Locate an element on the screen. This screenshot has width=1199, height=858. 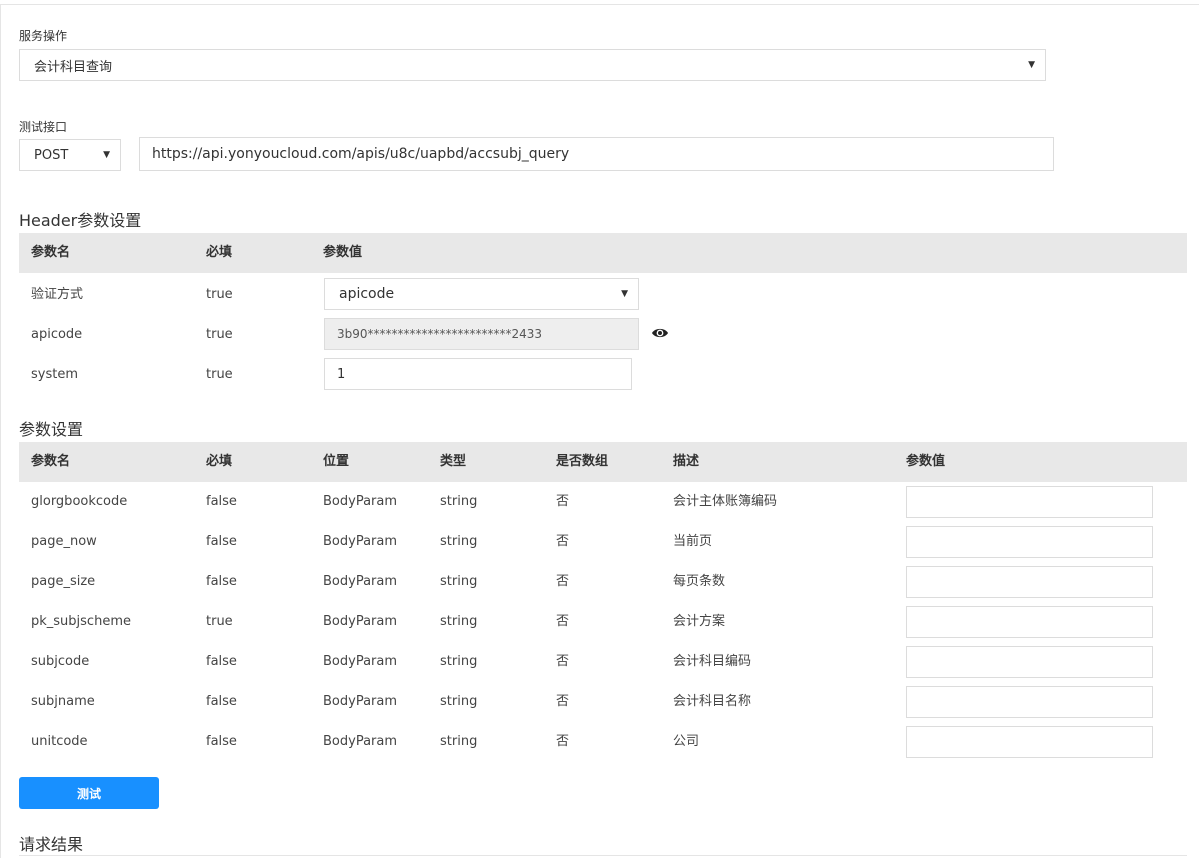
param-name: unitcode is located at coordinates (59, 741).